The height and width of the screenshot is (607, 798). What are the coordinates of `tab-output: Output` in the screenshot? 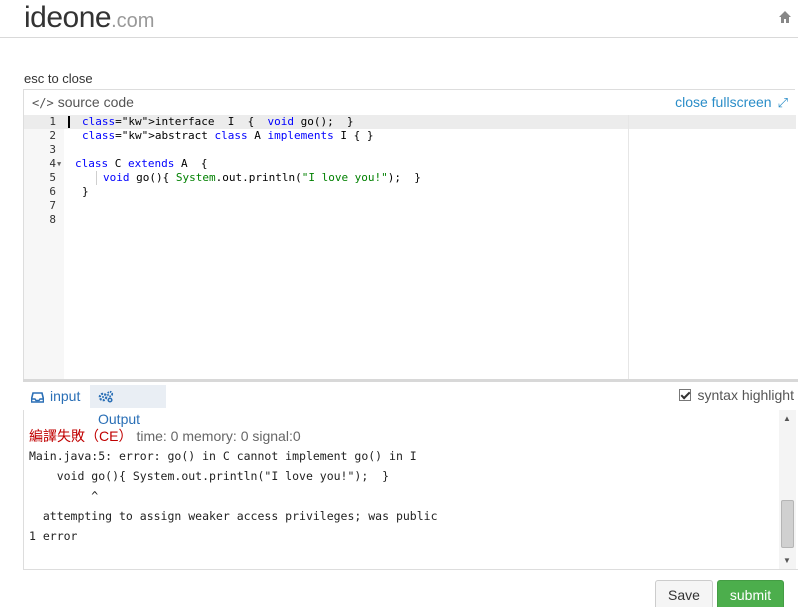 It's located at (128, 406).